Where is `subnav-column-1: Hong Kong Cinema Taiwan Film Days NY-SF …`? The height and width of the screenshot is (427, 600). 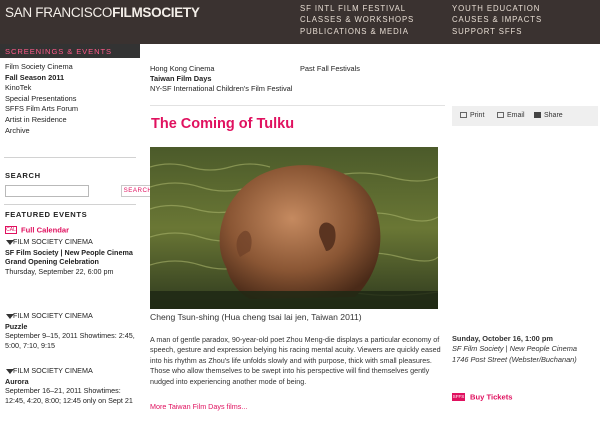 subnav-column-1: Hong Kong Cinema Taiwan Film Days NY-SF … is located at coordinates (221, 79).